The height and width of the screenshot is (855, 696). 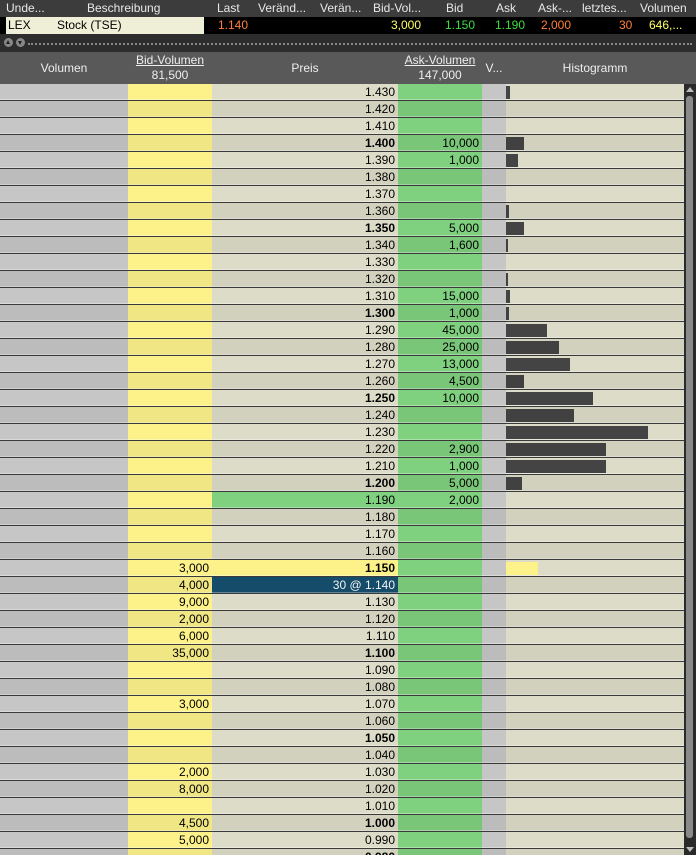 I want to click on bid-volume-cell: 4,500, so click(x=170, y=823).